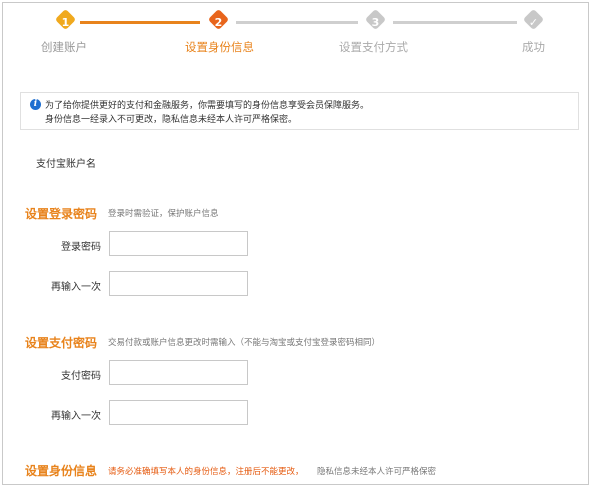  Describe the element at coordinates (244, 343) in the screenshot. I see `pay-section-hint: 交易付款或账户信息更改时需输入（不能与淘宝或支付宝登录密码相同）` at that location.